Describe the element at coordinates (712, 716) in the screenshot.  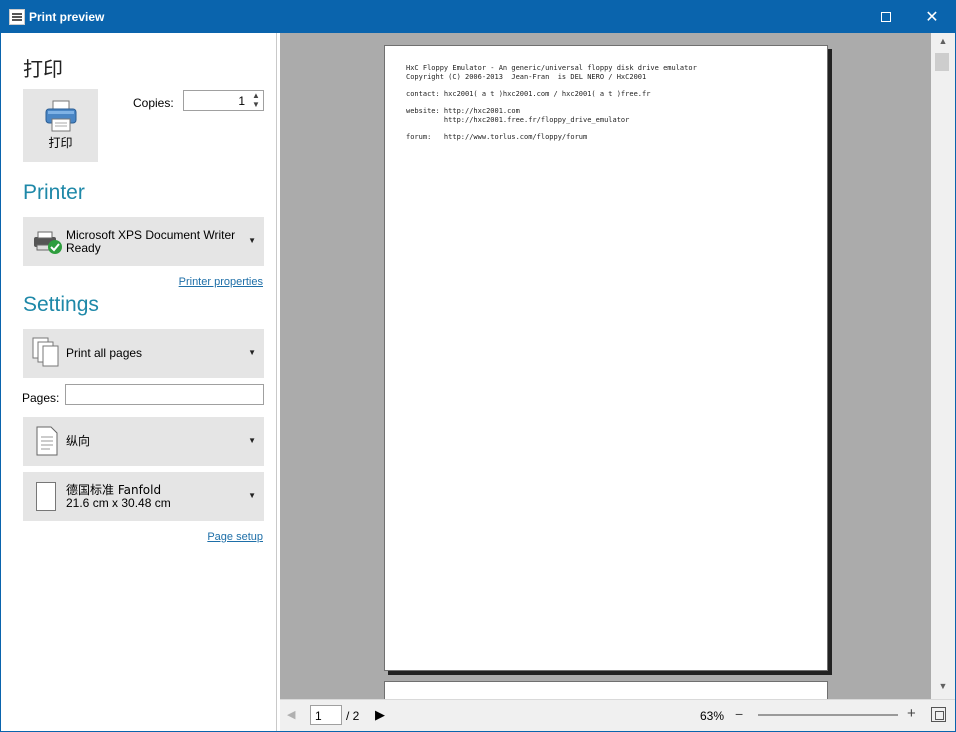
I see `zoom-level: 63%` at that location.